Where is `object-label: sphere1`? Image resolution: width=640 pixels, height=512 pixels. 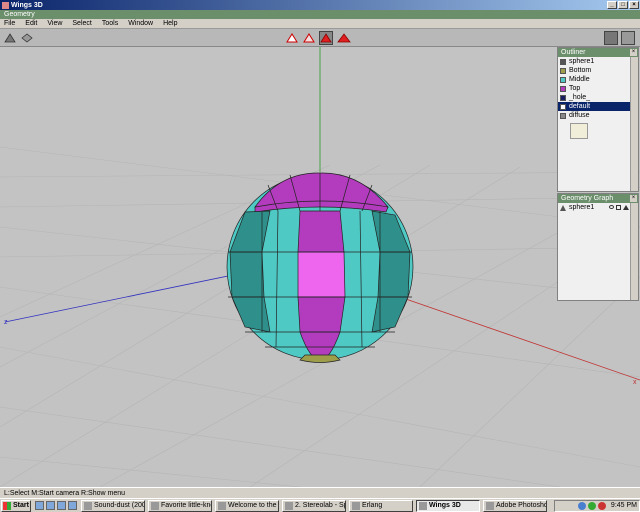 object-label: sphere1 is located at coordinates (582, 207).